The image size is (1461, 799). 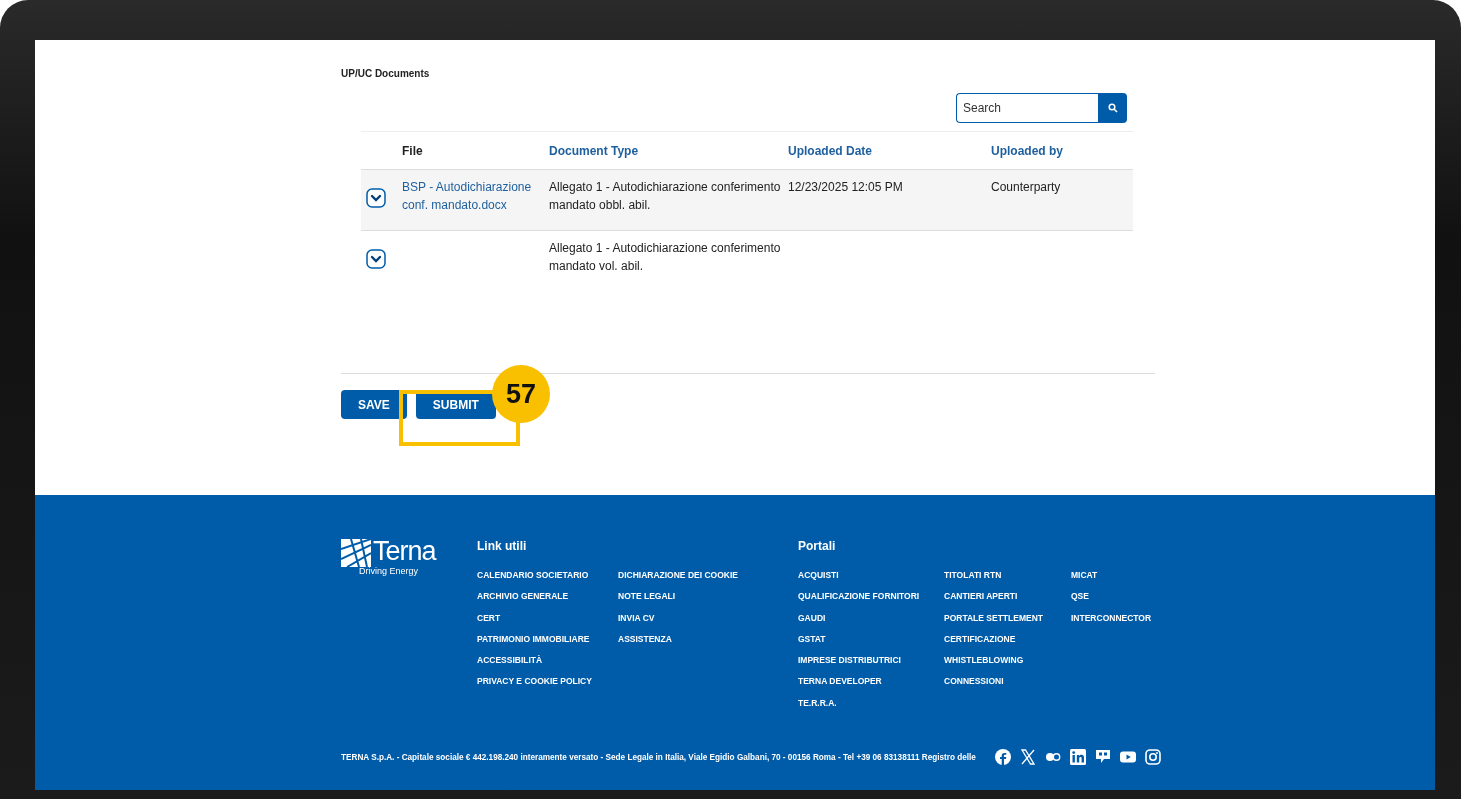 What do you see at coordinates (688, 639) in the screenshot?
I see `footer-link: ASSISTENZA` at bounding box center [688, 639].